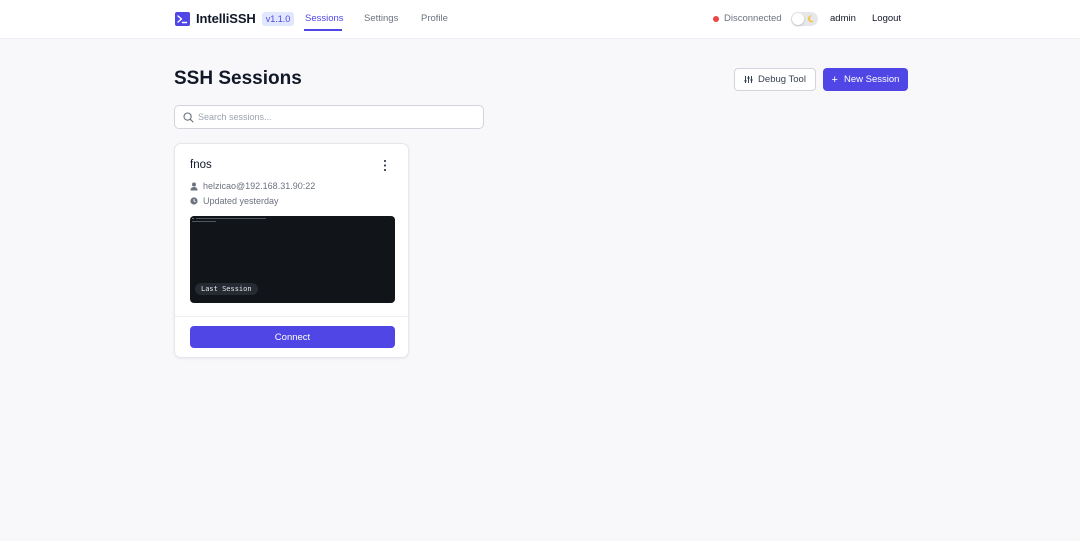 The height and width of the screenshot is (541, 1080). I want to click on session-updated: Updated yesterday, so click(234, 201).